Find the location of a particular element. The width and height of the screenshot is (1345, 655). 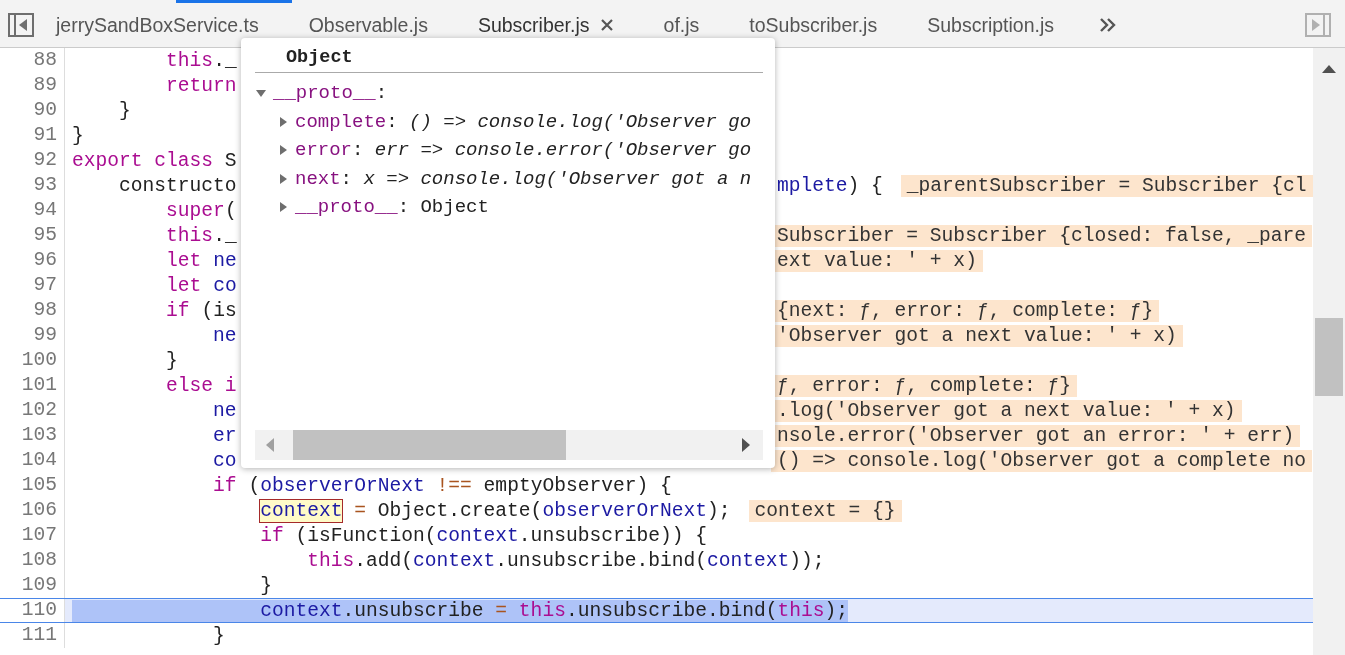

code-line: constructo is located at coordinates (177, 185).